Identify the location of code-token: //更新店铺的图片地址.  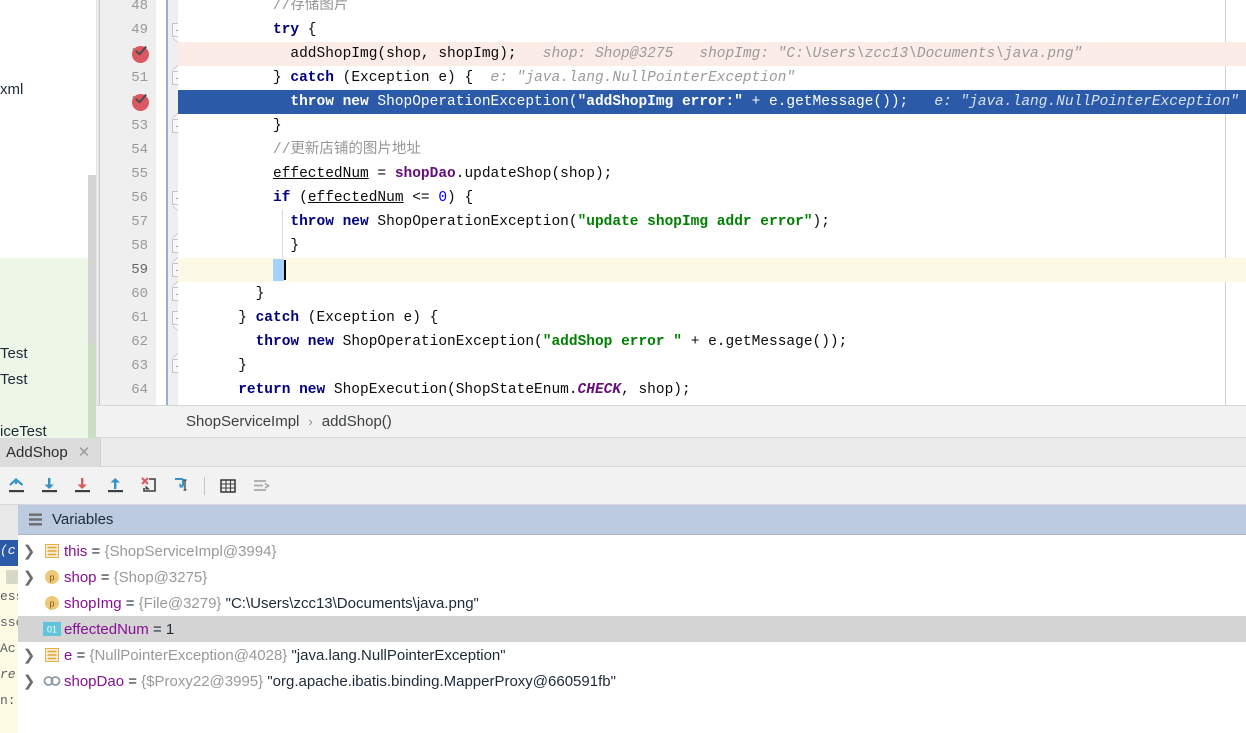
(347, 150).